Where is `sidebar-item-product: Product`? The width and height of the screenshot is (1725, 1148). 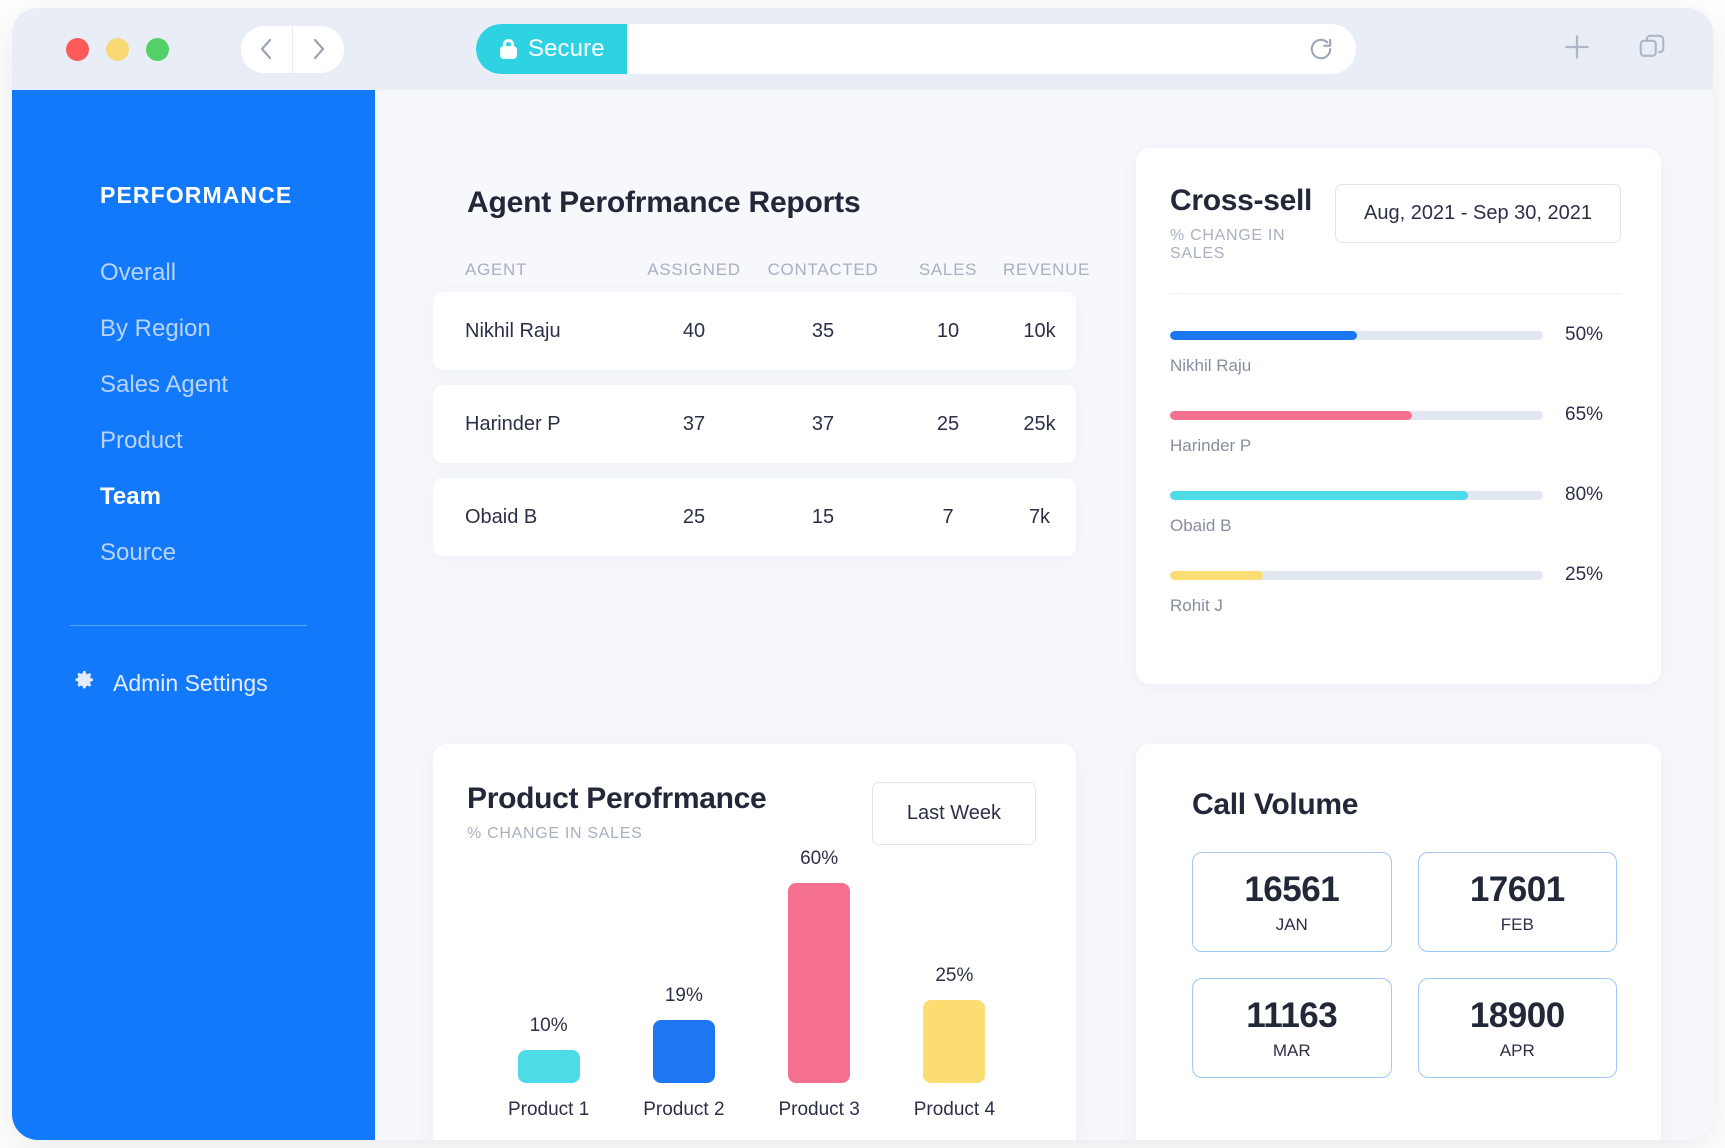 sidebar-item-product: Product is located at coordinates (193, 441).